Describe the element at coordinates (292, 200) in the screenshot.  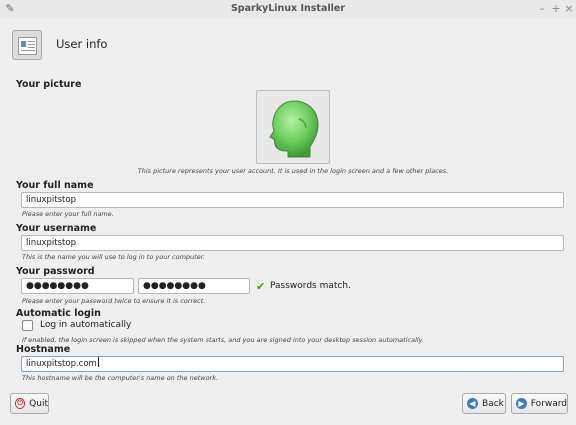
I see `full-name-field: linuxpitstop` at that location.